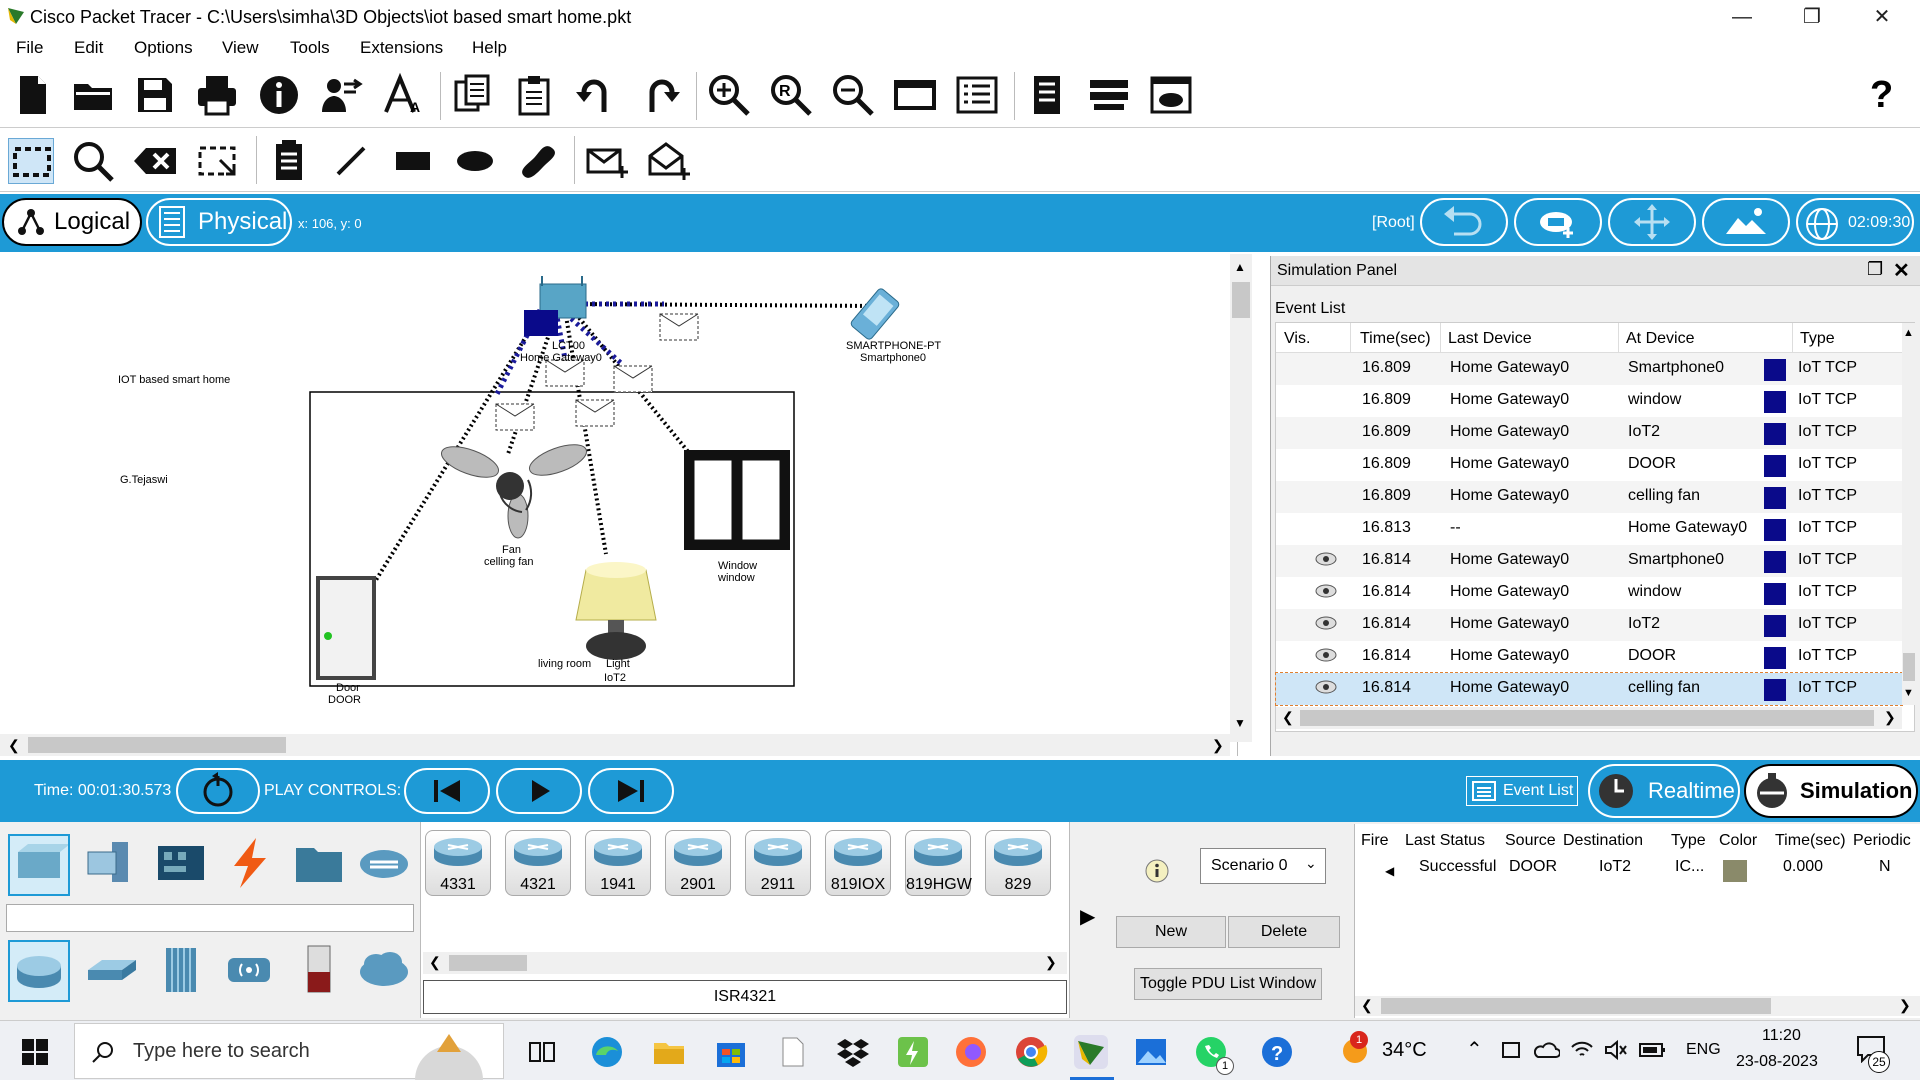 This screenshot has height=1080, width=1920. I want to click on menu-extensions: Extensions, so click(401, 48).